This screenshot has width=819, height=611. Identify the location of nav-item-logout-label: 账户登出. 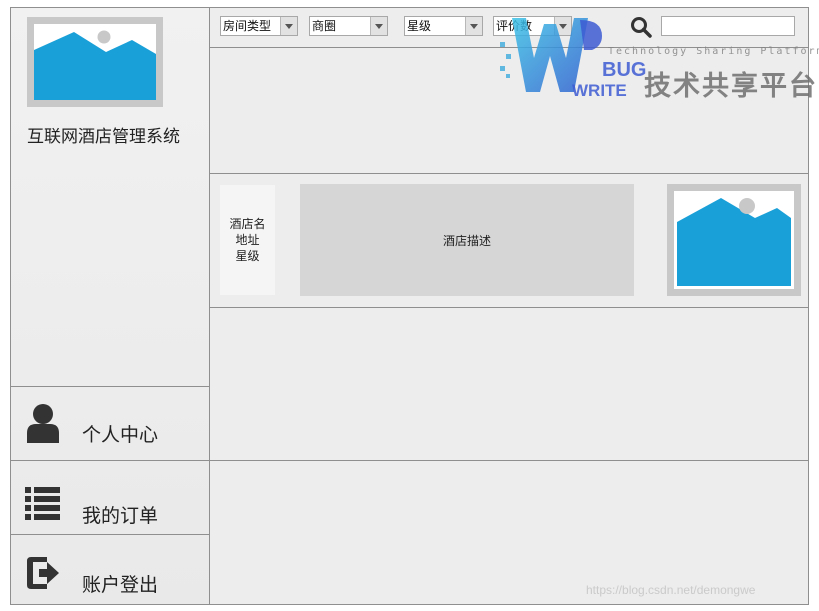
(120, 585).